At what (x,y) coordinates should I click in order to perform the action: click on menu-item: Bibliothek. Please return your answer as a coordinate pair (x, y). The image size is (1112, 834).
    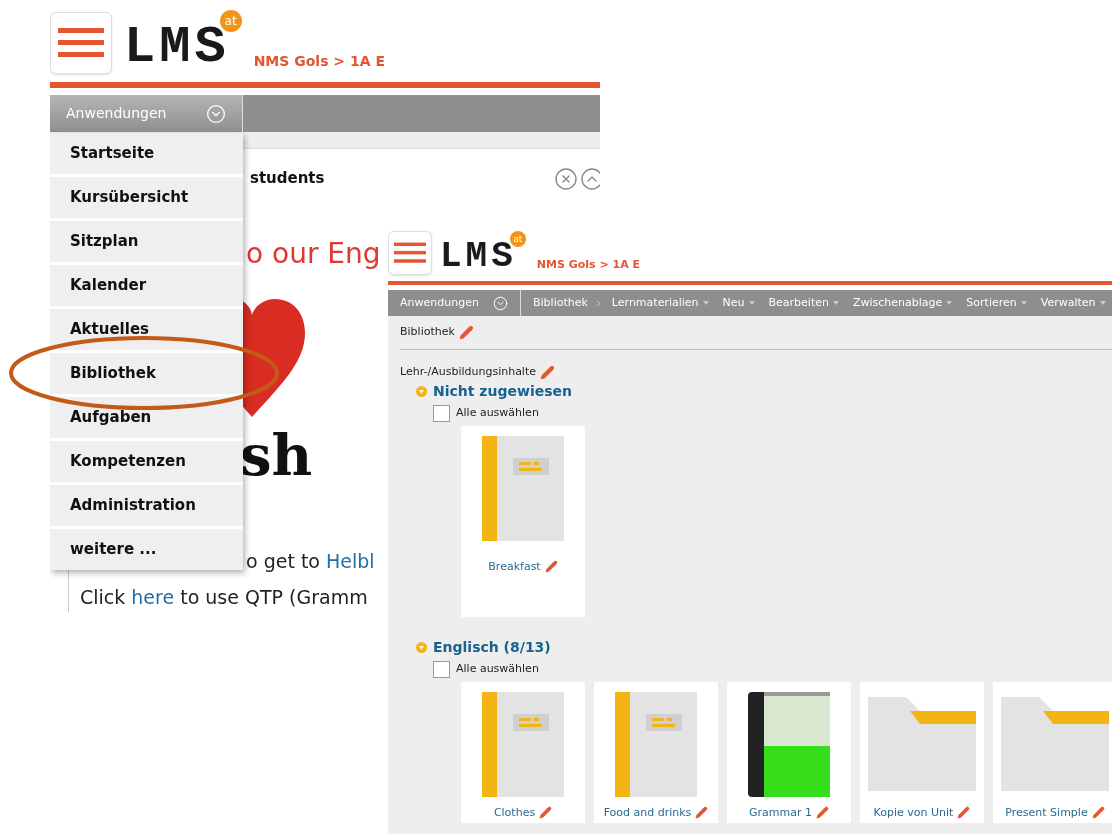
    Looking at the image, I should click on (146, 373).